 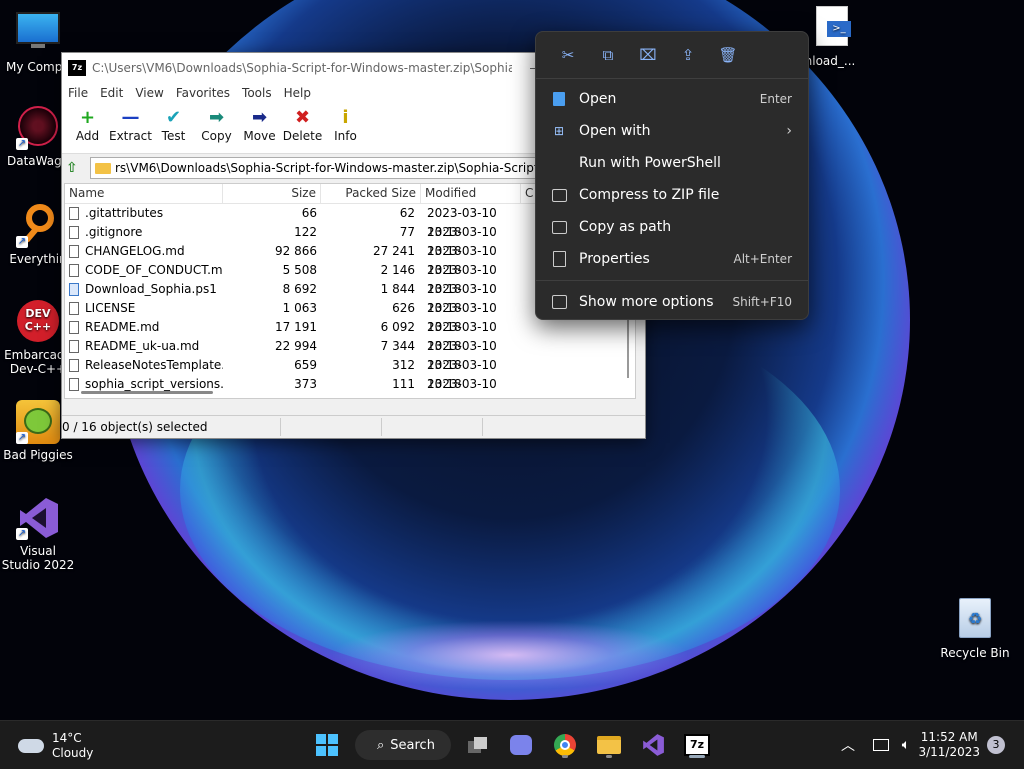 What do you see at coordinates (296, 346) in the screenshot?
I see `file-size: 22 994` at bounding box center [296, 346].